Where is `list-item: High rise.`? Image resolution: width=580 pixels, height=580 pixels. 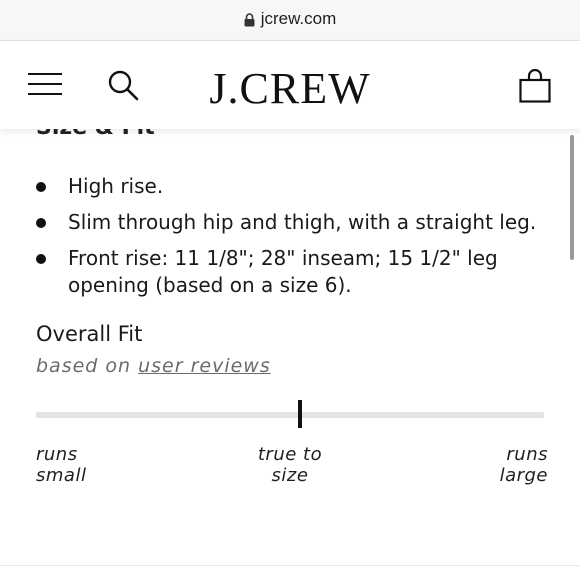
list-item: High rise. is located at coordinates (296, 186).